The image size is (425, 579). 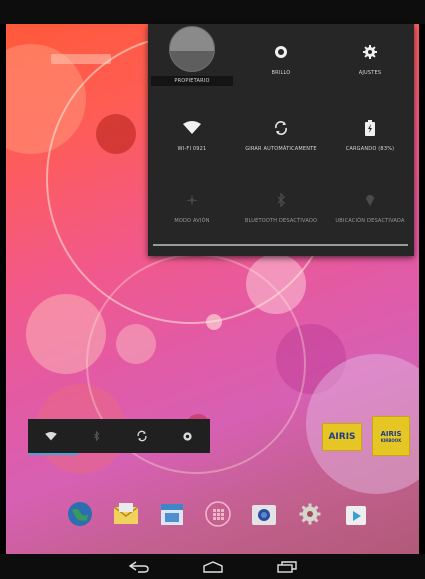 I want to click on wallpaper-bubble, so click(x=81, y=59).